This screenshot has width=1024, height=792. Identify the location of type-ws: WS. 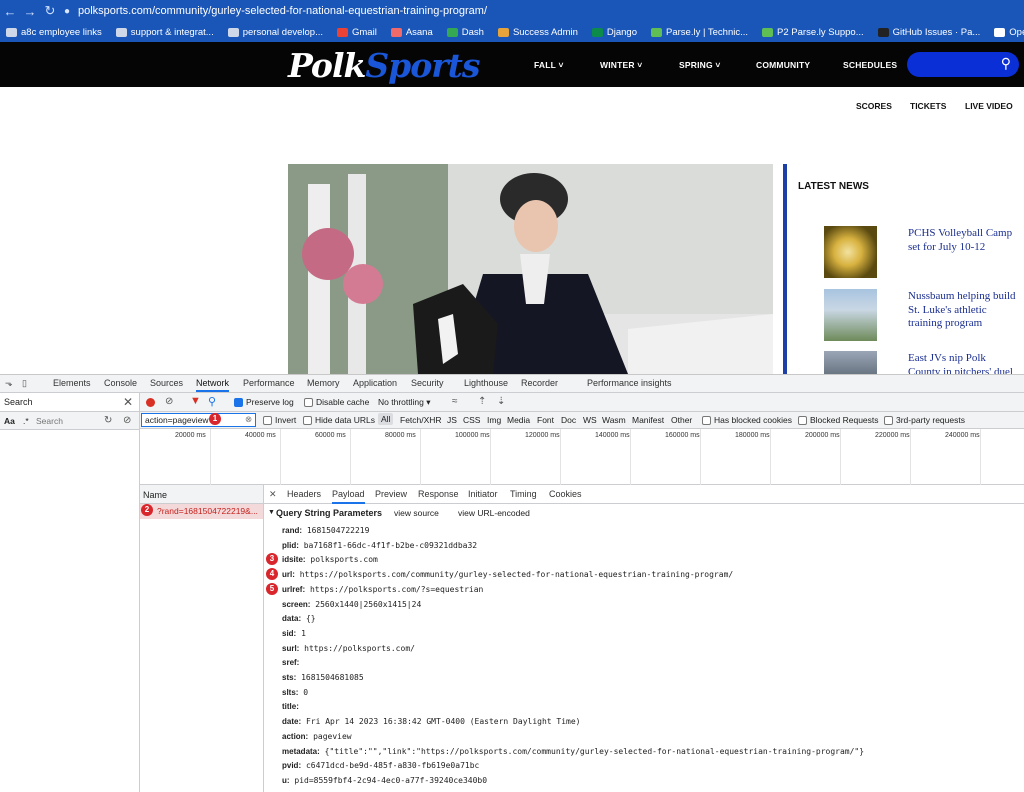
(590, 420).